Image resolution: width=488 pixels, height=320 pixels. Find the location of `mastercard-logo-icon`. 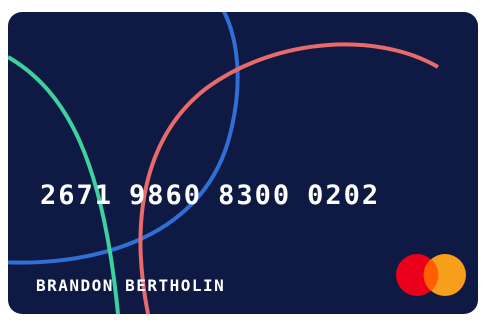

mastercard-logo-icon is located at coordinates (431, 275).